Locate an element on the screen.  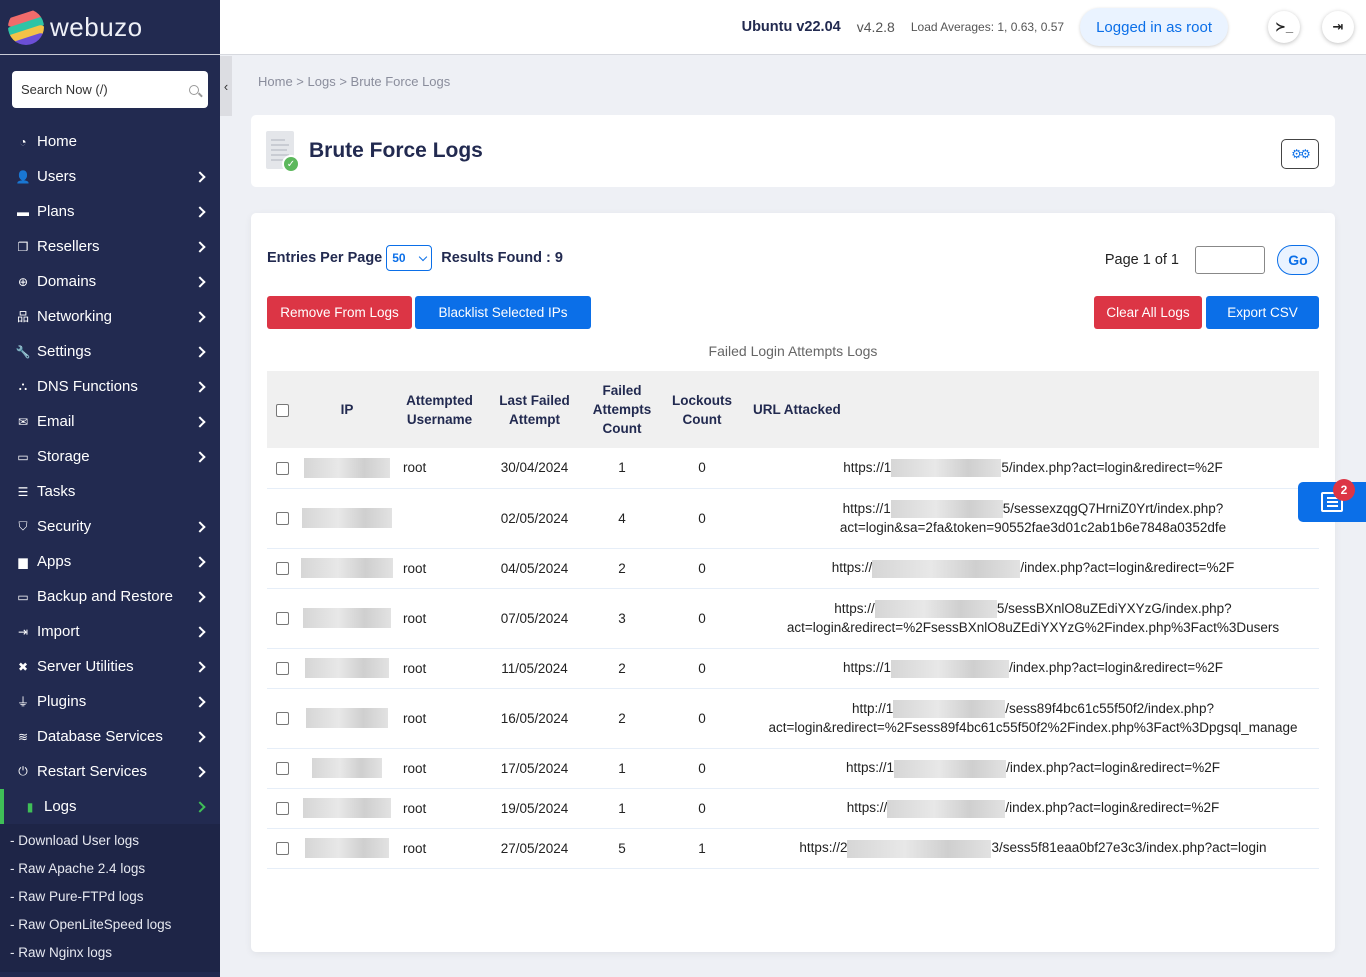
chevron-down-icon is located at coordinates (423, 256).